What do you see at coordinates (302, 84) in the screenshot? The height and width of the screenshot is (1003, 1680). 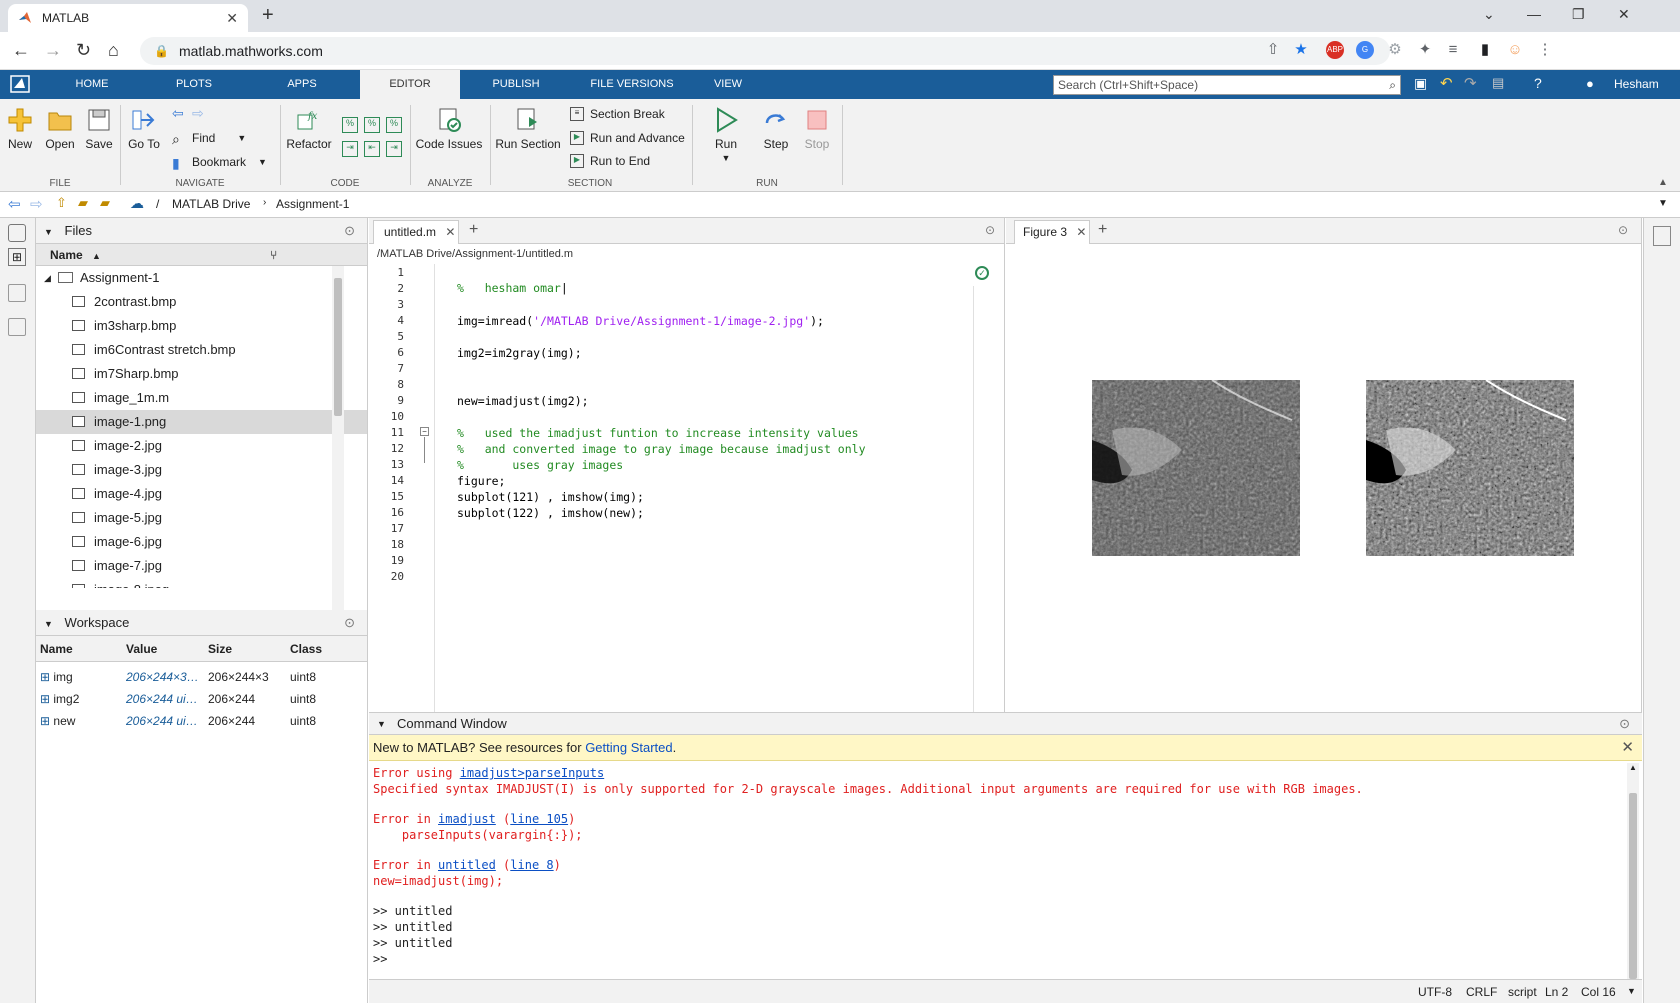 I see `tab-apps: APPS` at bounding box center [302, 84].